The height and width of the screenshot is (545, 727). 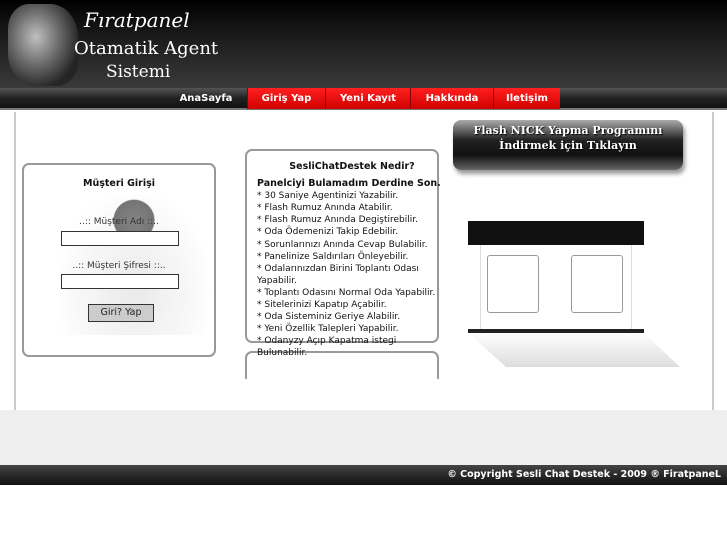 I want to click on login-title: Müşteri Girişi, so click(x=118, y=183).